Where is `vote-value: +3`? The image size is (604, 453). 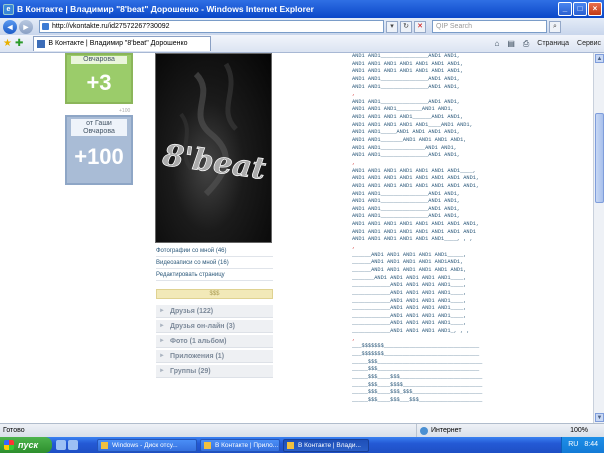 vote-value: +3 is located at coordinates (99, 82).